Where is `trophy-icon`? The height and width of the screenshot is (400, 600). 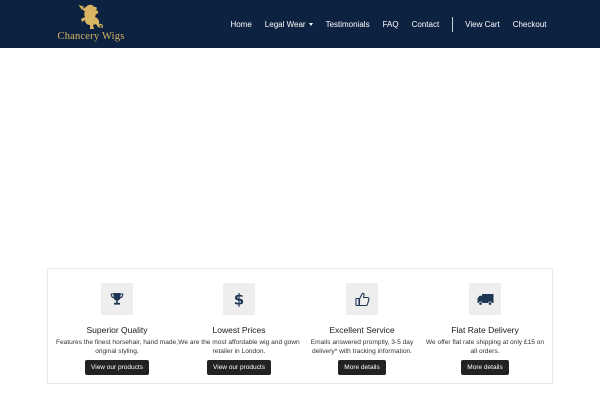 trophy-icon is located at coordinates (117, 299).